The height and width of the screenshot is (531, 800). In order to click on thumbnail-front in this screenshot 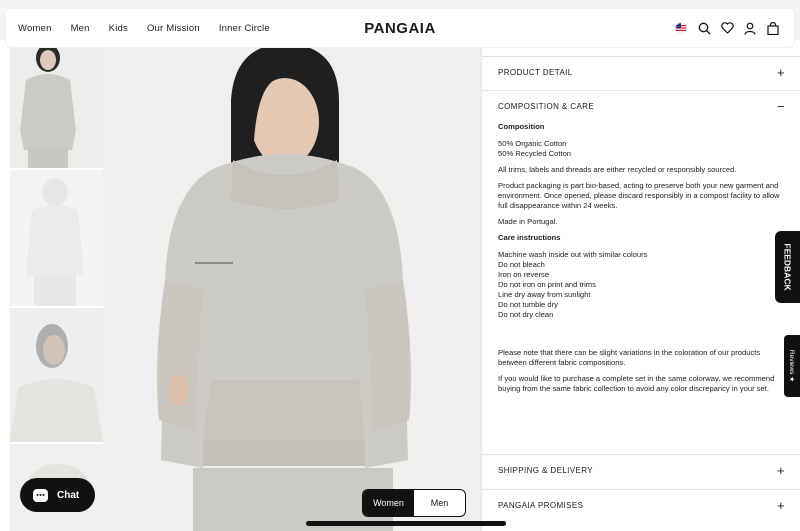, I will do `click(56, 104)`.